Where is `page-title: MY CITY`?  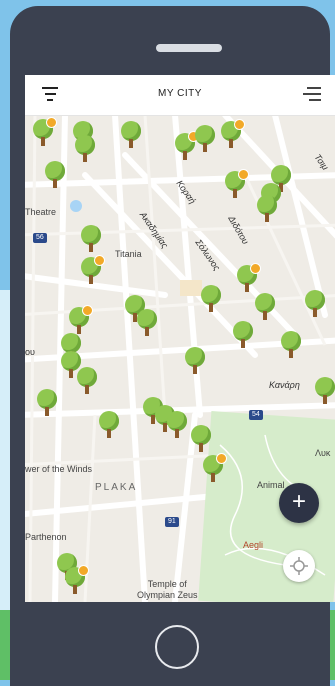
page-title: MY CITY is located at coordinates (180, 93).